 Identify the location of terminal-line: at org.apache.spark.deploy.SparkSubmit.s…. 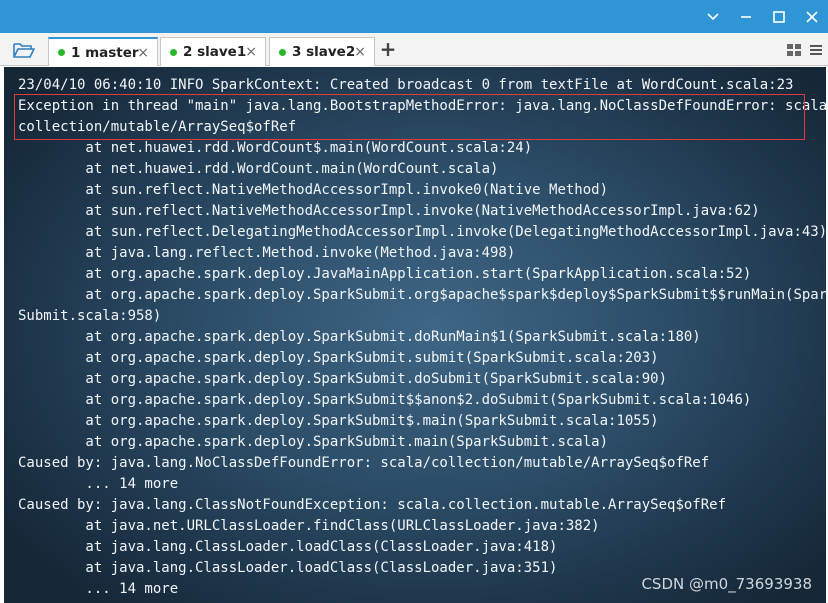
(338, 358).